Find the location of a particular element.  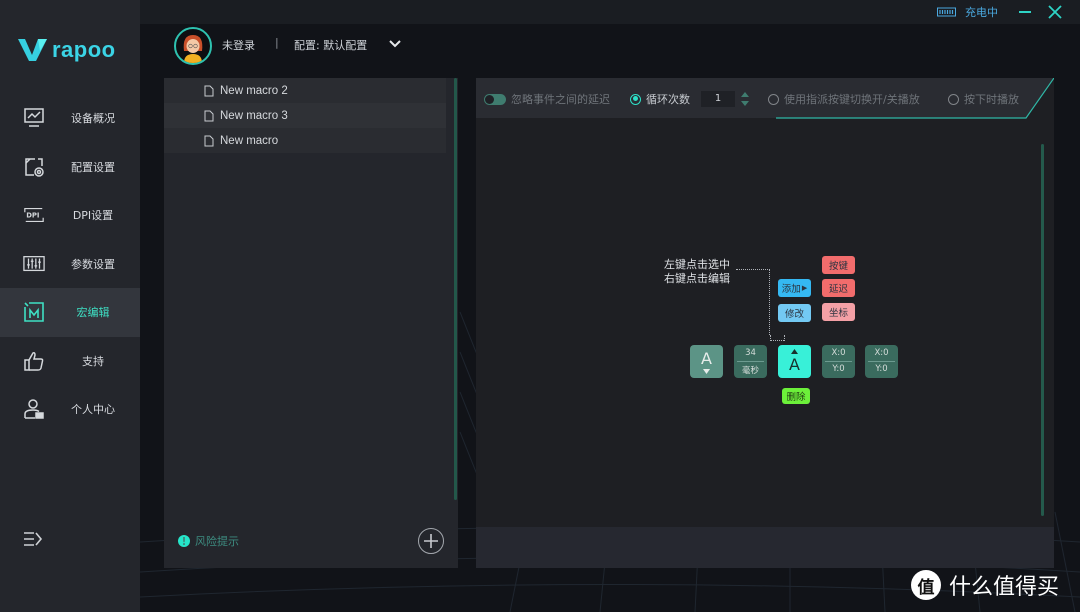

insert-key-button: 按键 is located at coordinates (838, 265).